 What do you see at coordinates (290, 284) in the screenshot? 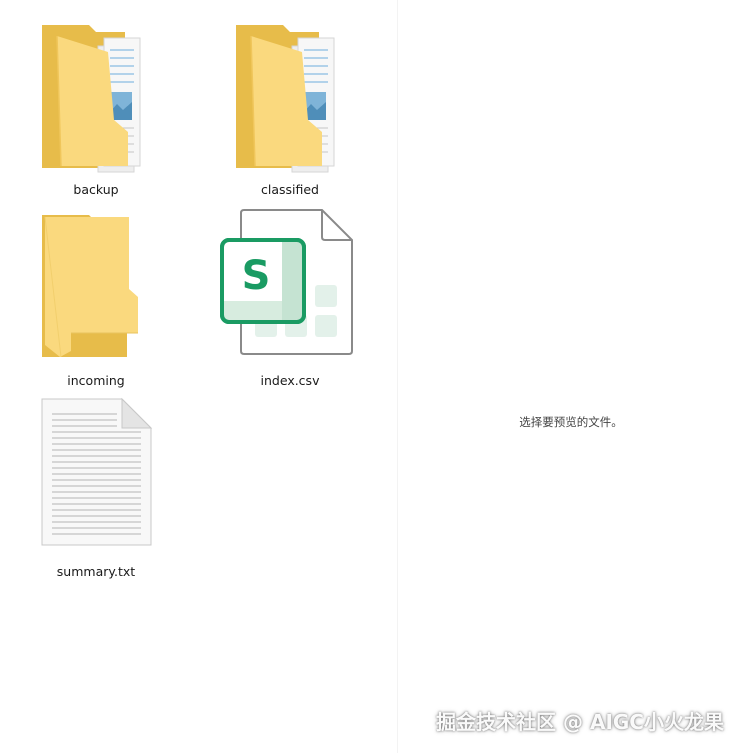
I see `spreadsheet-file-icon: S` at bounding box center [290, 284].